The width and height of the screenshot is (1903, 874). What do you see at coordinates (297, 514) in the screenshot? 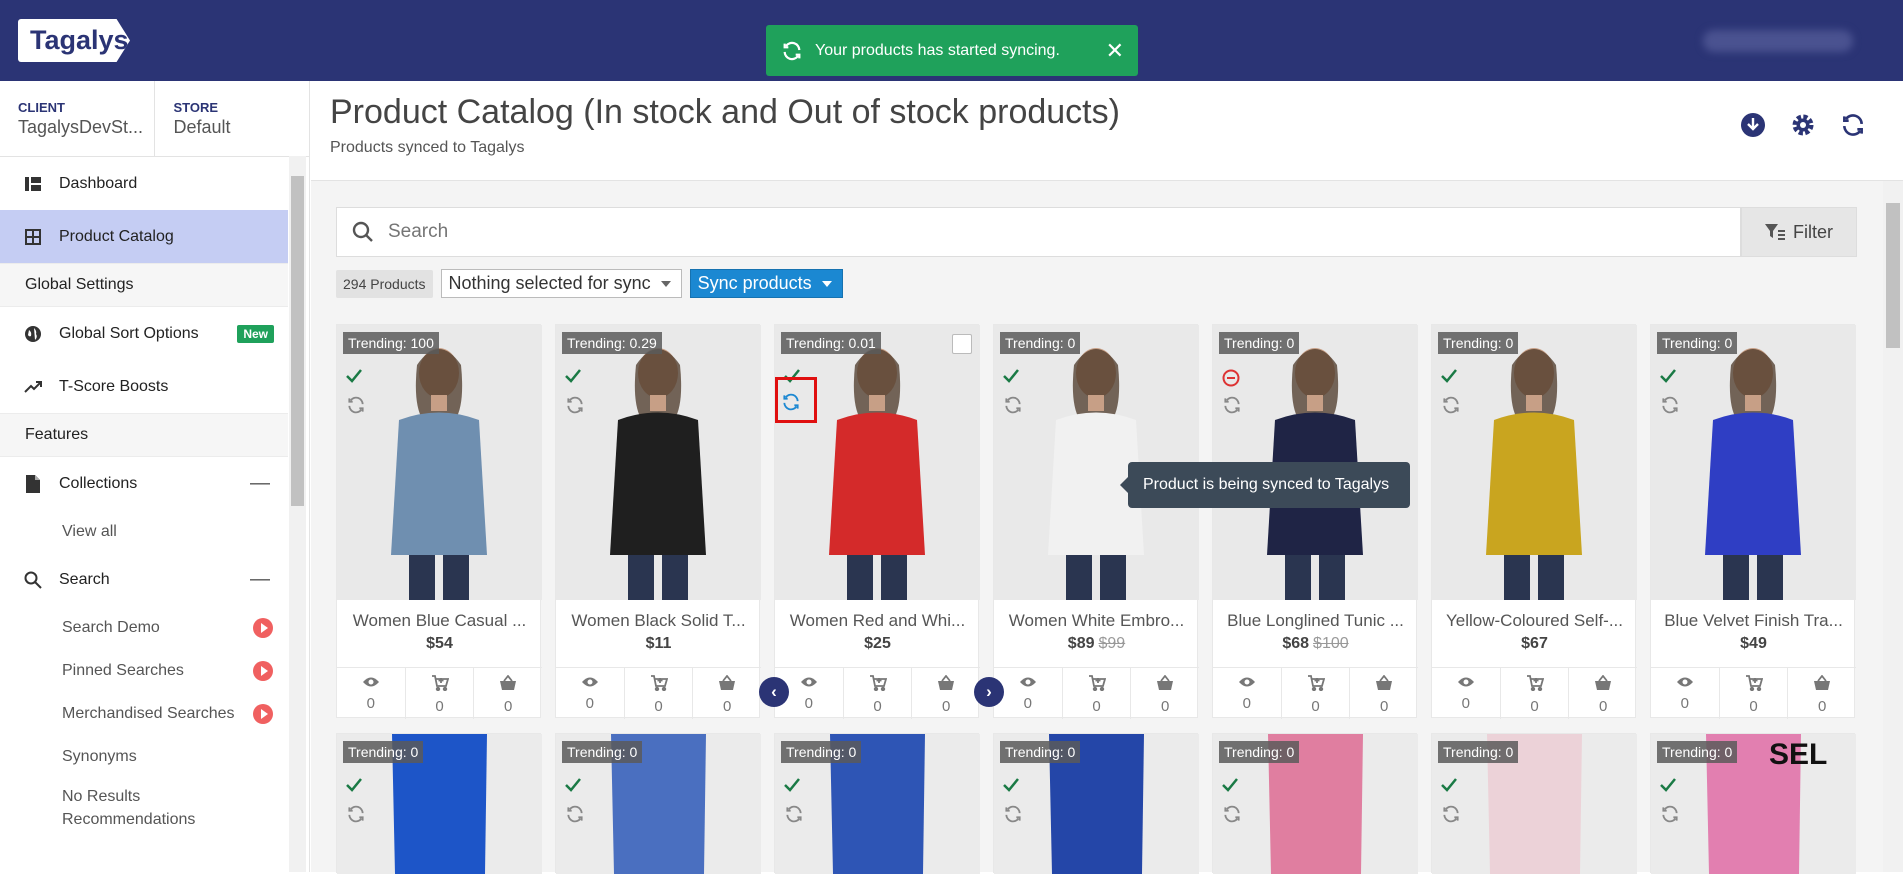
I see `sidebar-scrollbar` at bounding box center [297, 514].